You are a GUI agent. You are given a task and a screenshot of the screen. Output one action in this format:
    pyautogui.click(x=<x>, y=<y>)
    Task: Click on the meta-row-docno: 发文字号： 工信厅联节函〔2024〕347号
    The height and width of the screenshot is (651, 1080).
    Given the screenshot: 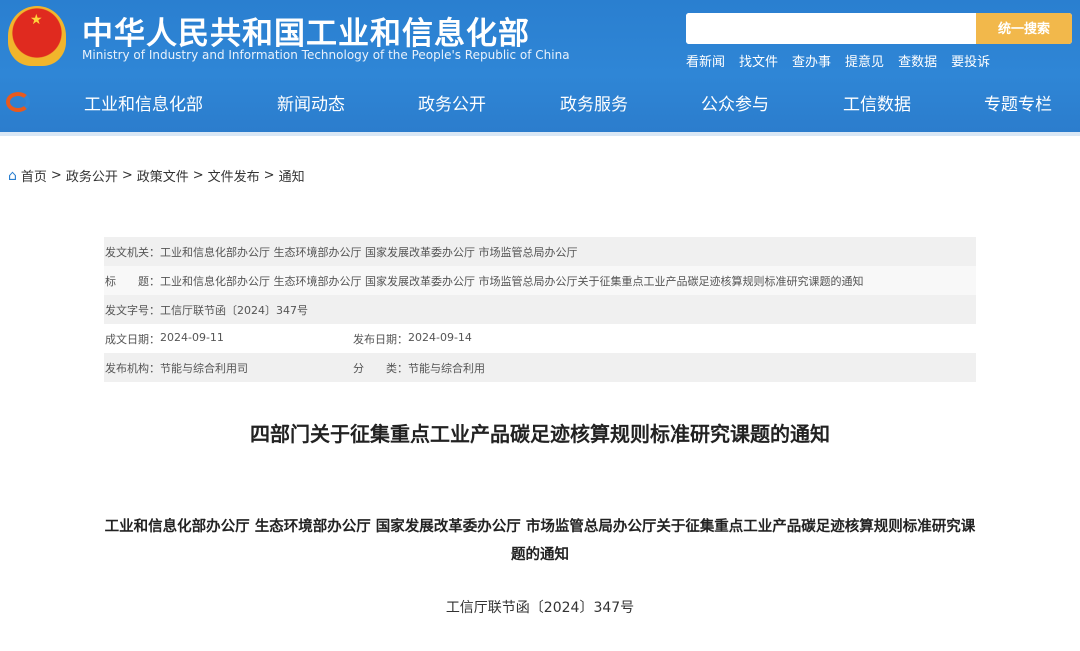 What is the action you would take?
    pyautogui.click(x=540, y=309)
    